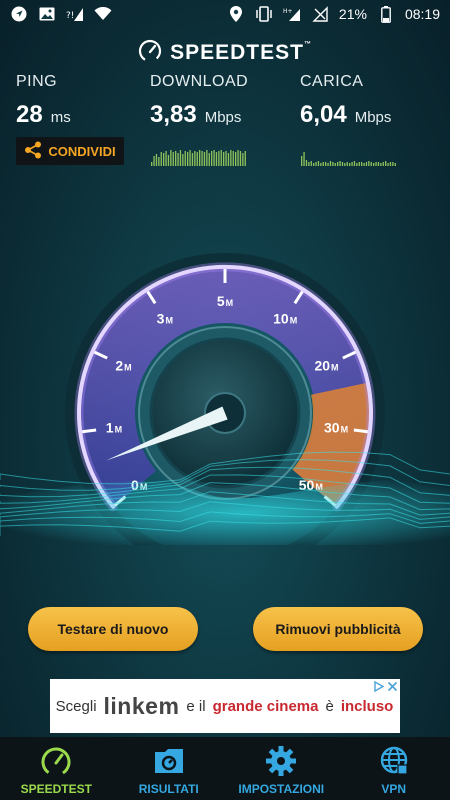 Image resolution: width=450 pixels, height=800 pixels. I want to click on ad-highlight-1: grande cinema, so click(265, 706).